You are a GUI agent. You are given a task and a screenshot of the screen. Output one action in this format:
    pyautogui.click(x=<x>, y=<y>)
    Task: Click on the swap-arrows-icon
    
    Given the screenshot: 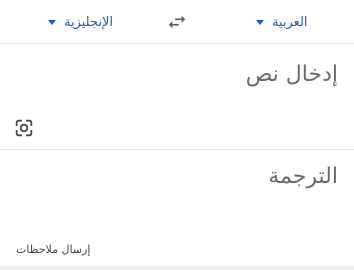 What is the action you would take?
    pyautogui.click(x=177, y=22)
    